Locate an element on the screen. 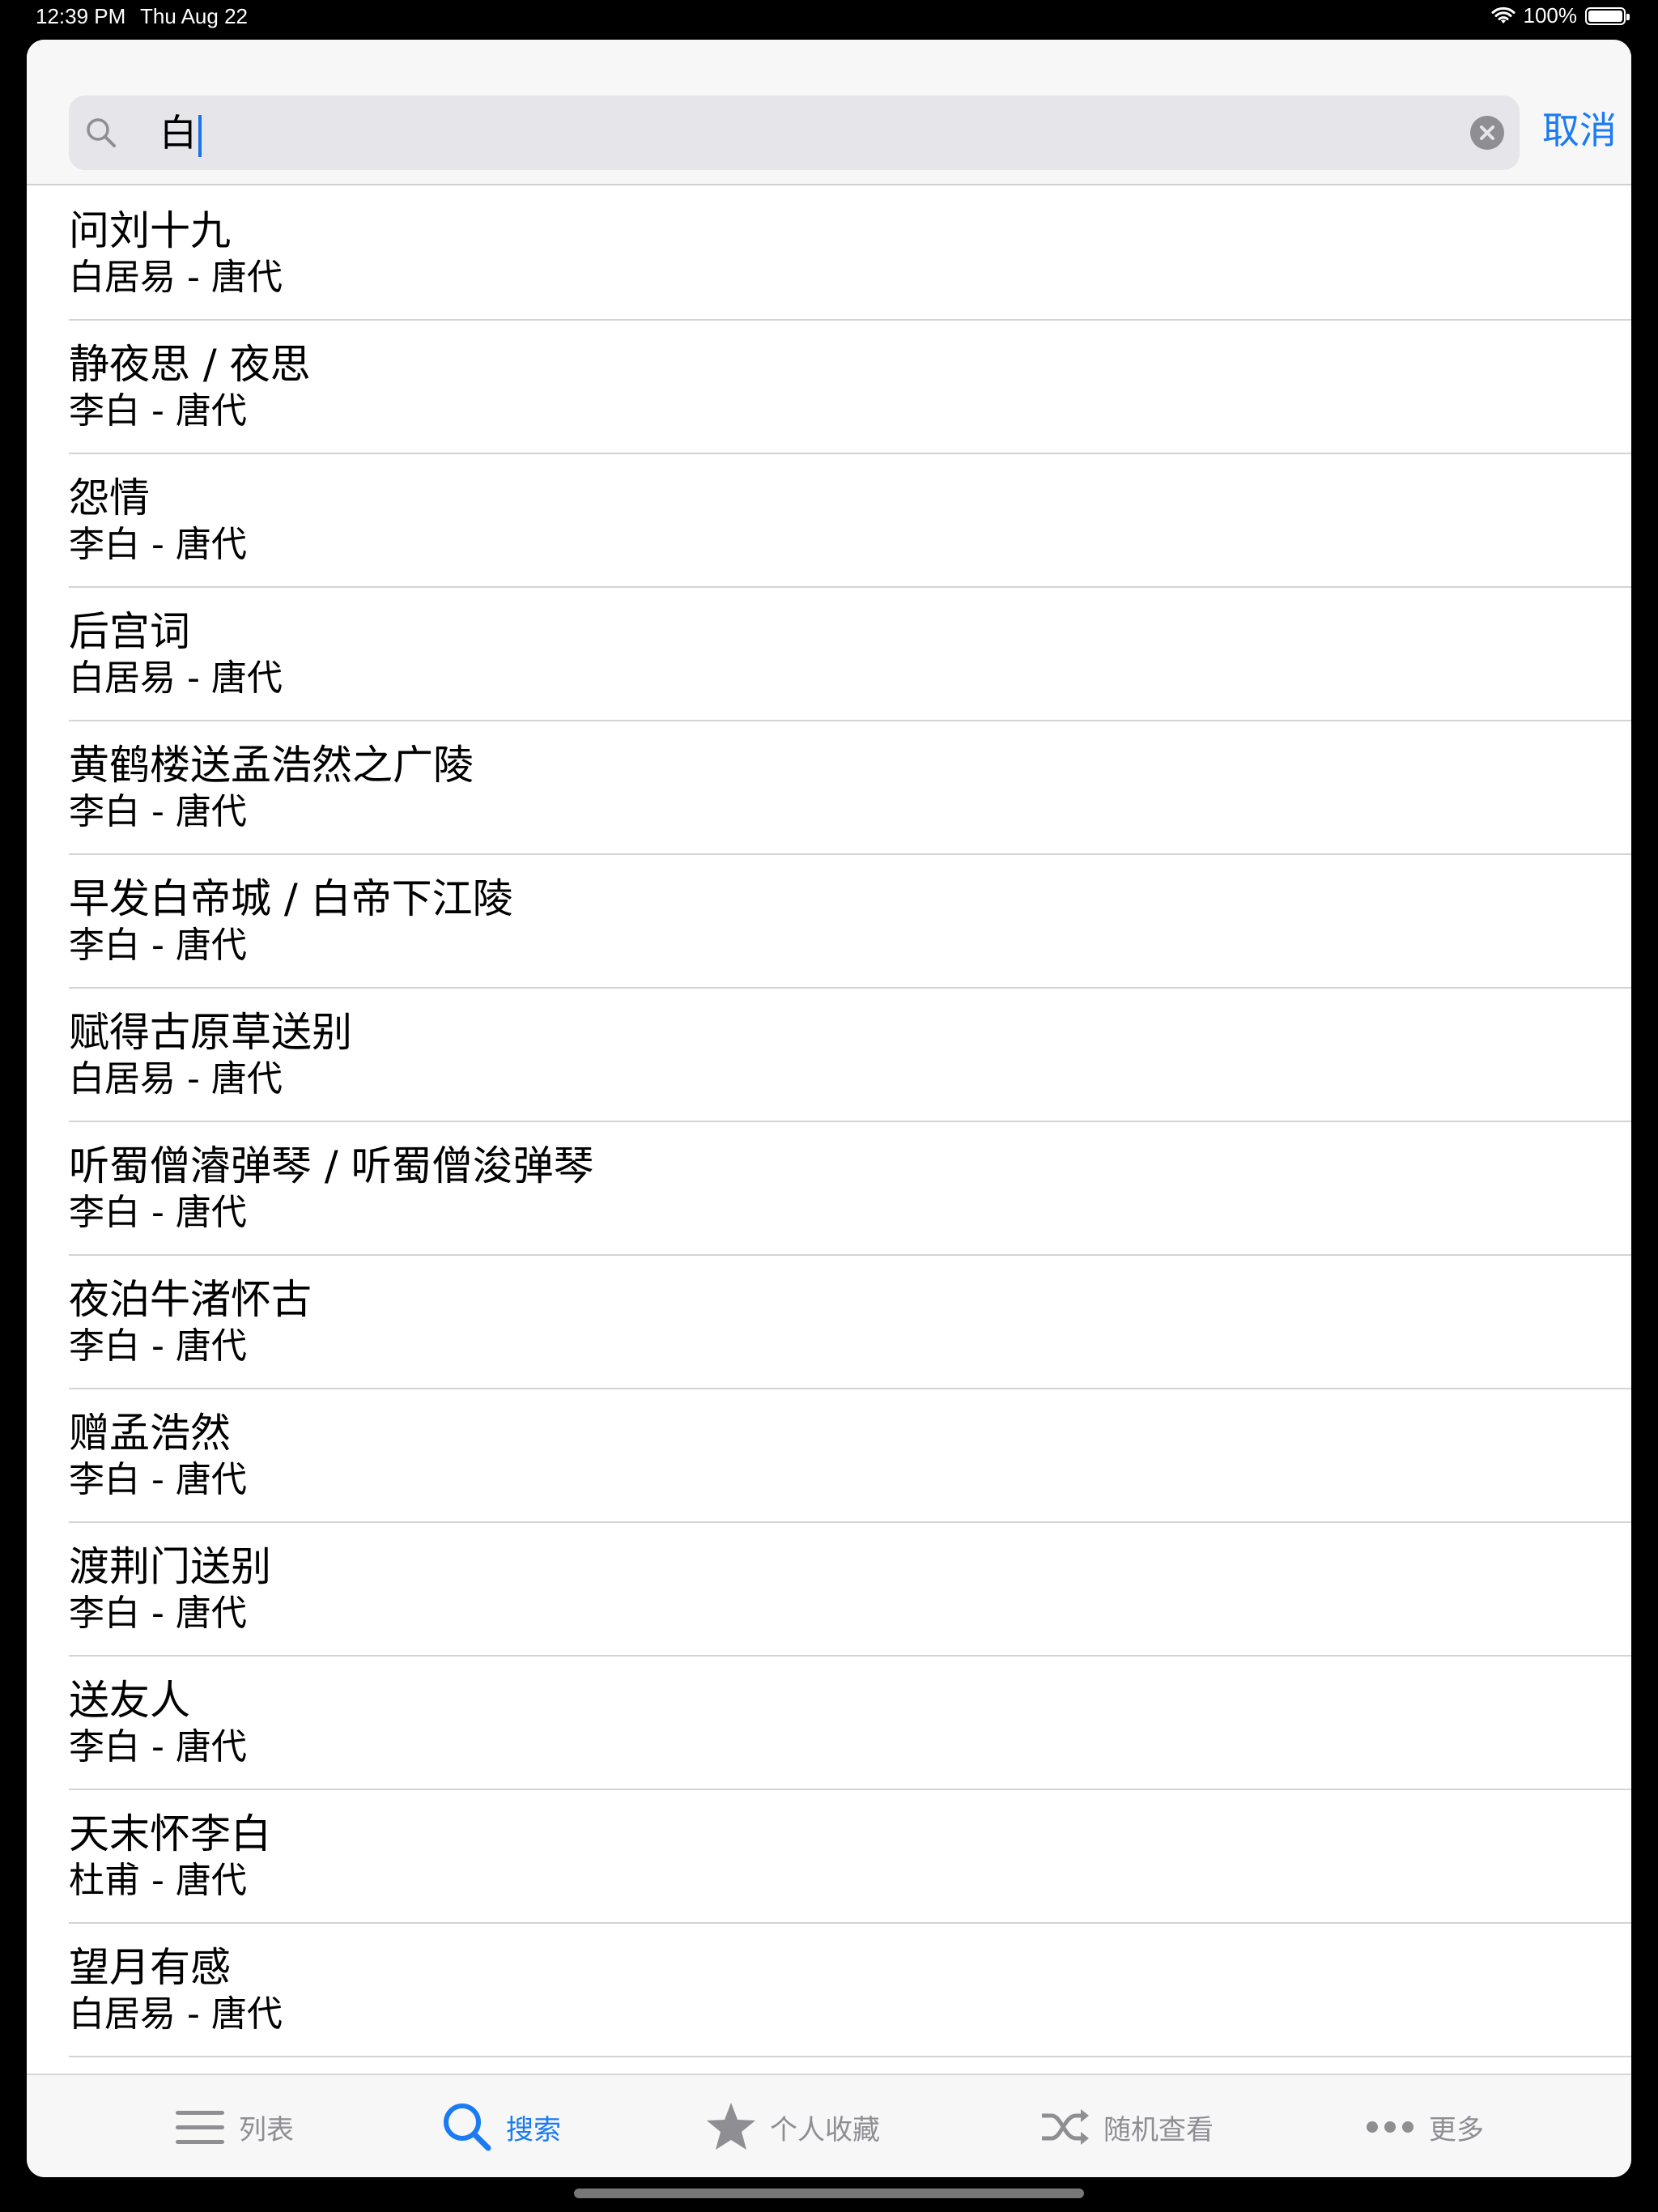 The height and width of the screenshot is (2212, 1658). list-item: 早发白帝城 / 白帝下江陵 李白 - 唐代 is located at coordinates (850, 922).